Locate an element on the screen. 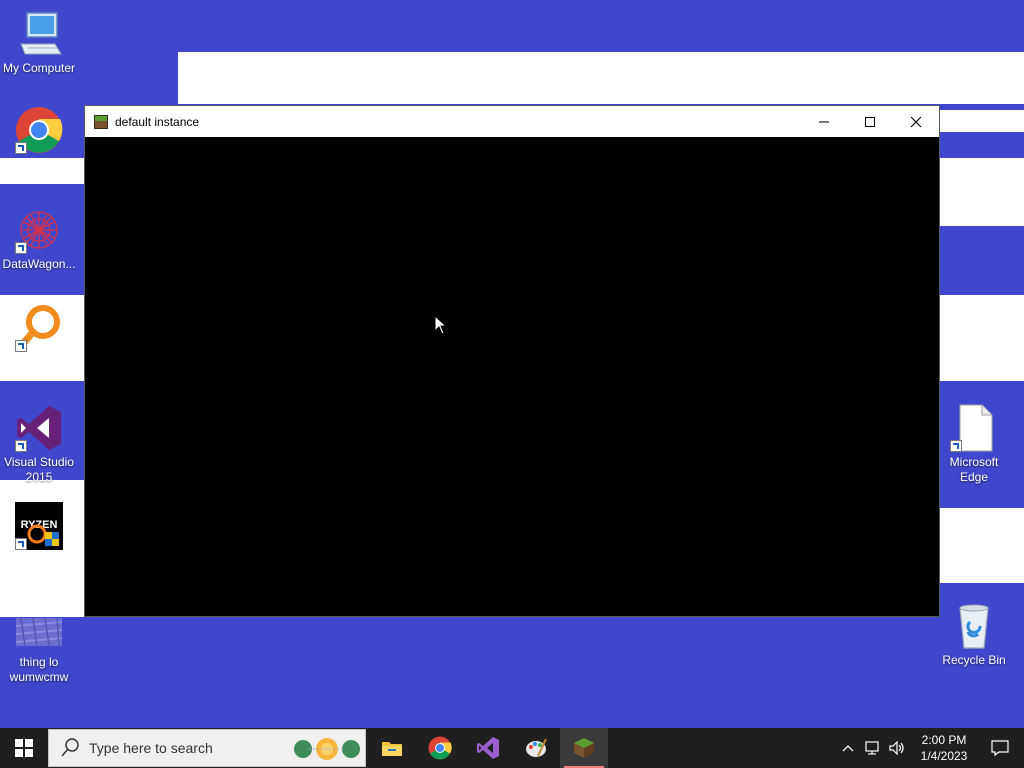  desktop-icon-microsoft-edge: Microsoft Edge is located at coordinates (974, 444).